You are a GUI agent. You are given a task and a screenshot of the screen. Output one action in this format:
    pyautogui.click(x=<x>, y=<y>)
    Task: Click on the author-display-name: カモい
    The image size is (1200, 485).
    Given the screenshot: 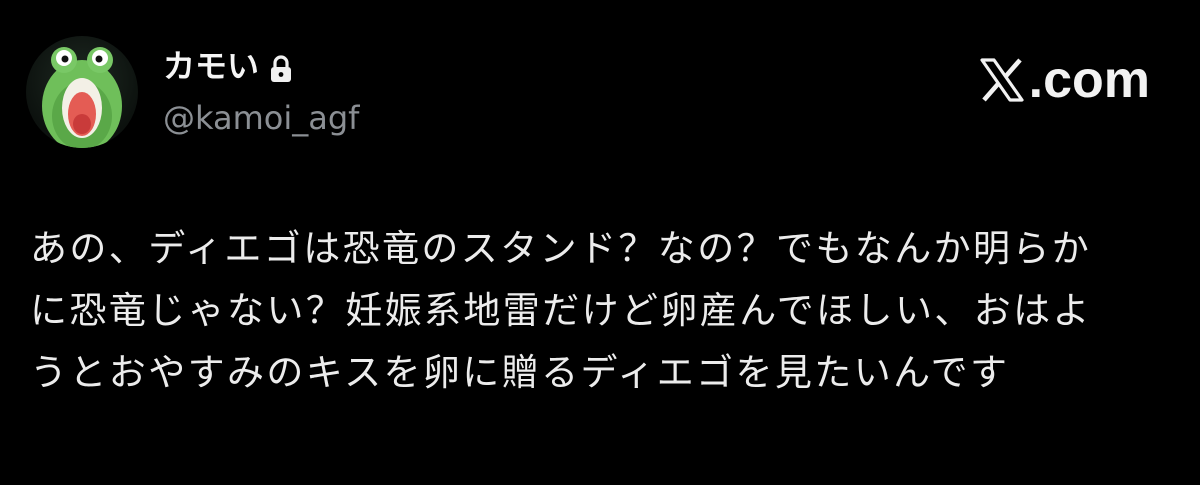 What is the action you would take?
    pyautogui.click(x=228, y=66)
    